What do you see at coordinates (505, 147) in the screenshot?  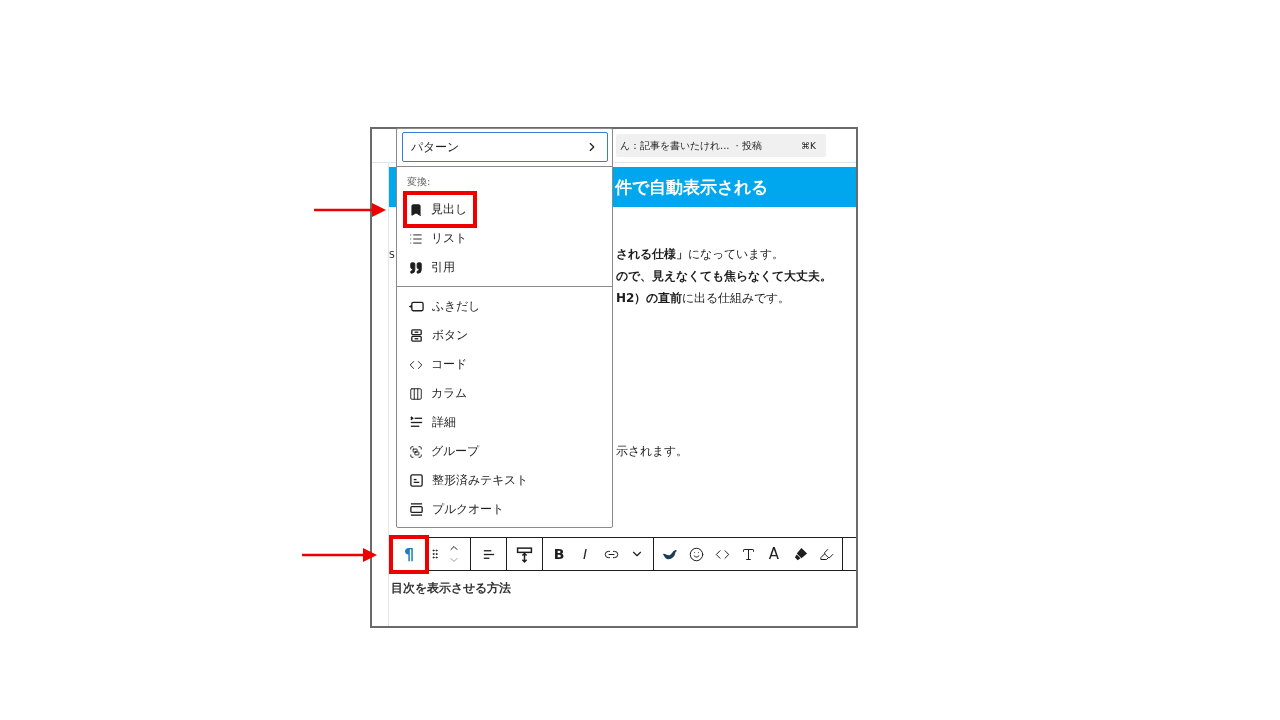 I see `pattern-button: パターン` at bounding box center [505, 147].